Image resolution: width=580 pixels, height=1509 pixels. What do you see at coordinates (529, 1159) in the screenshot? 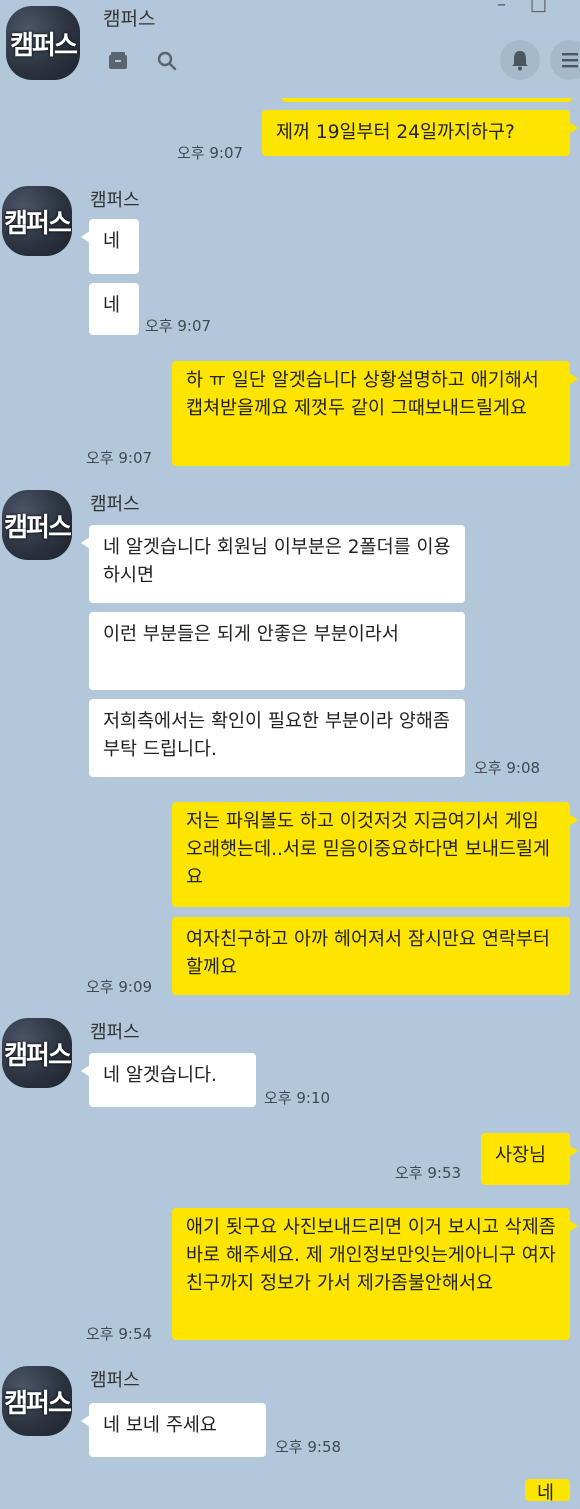
I see `my-message-bubble: 사장님` at bounding box center [529, 1159].